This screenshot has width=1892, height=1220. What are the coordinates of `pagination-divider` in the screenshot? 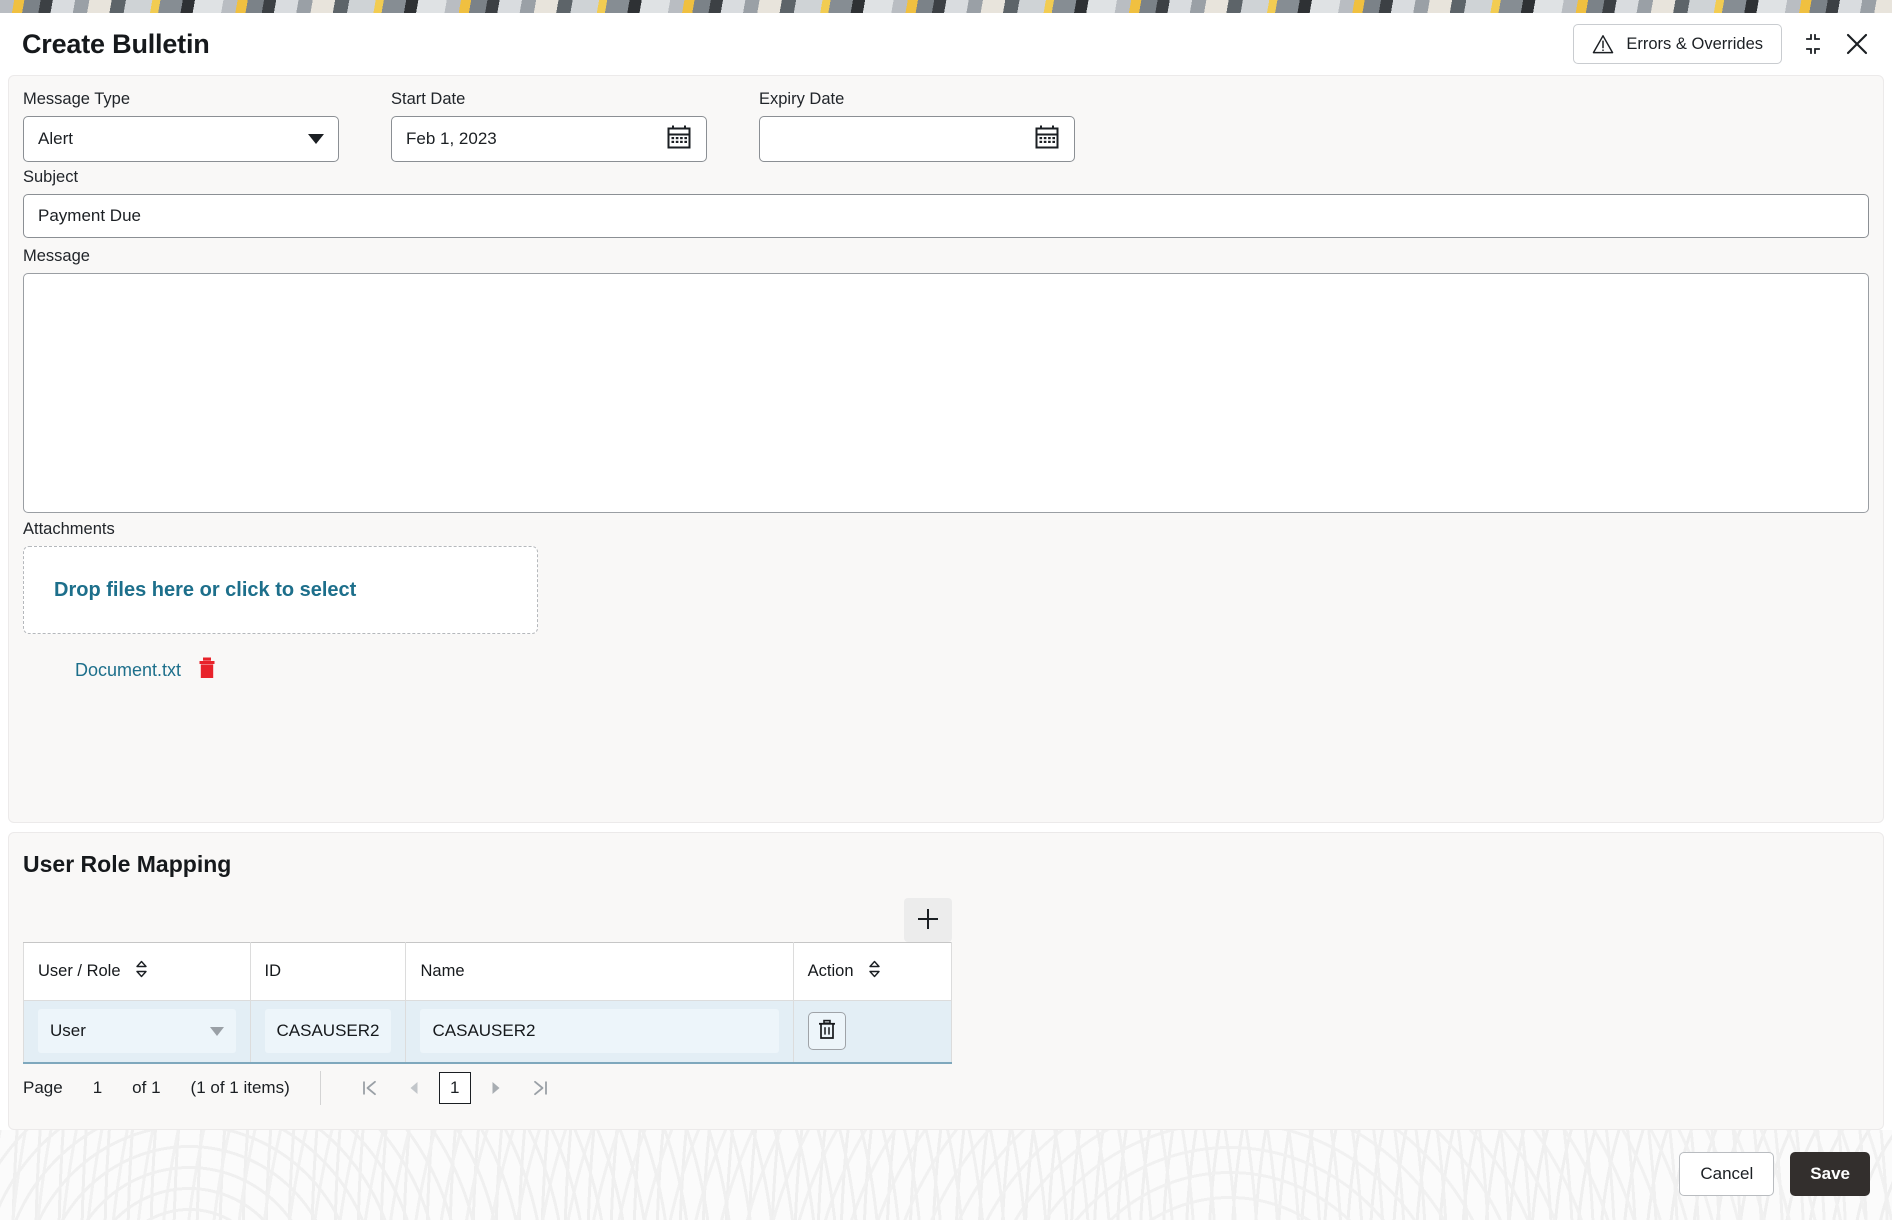 It's located at (320, 1088).